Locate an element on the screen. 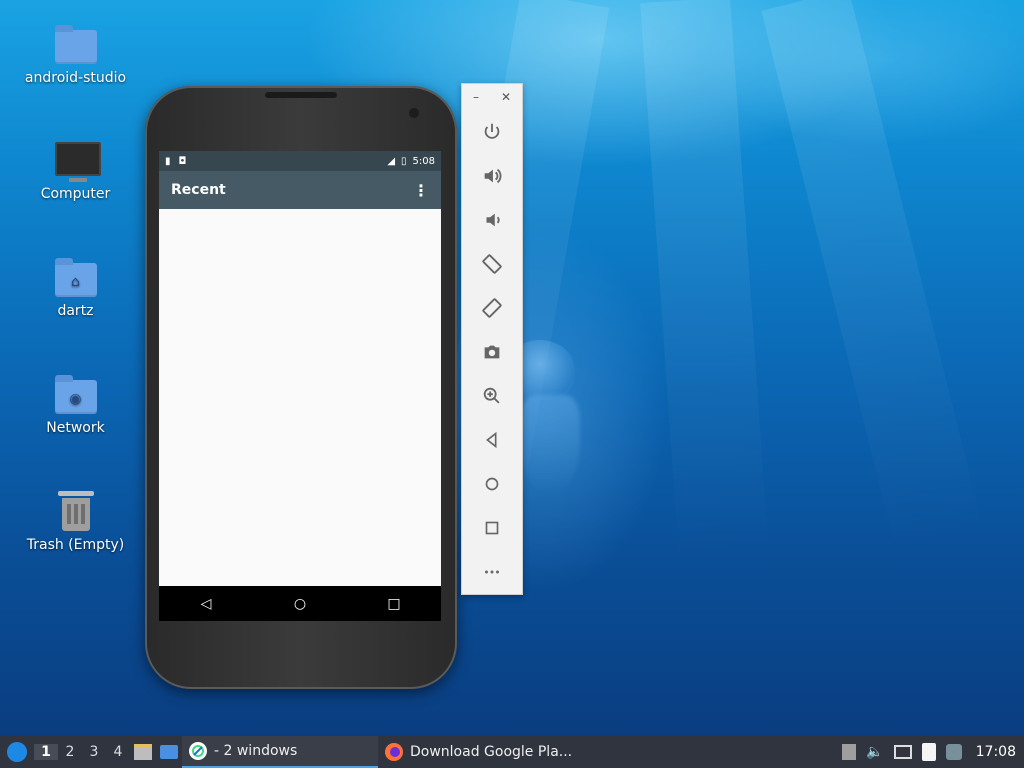  zoom-icon is located at coordinates (491, 395).